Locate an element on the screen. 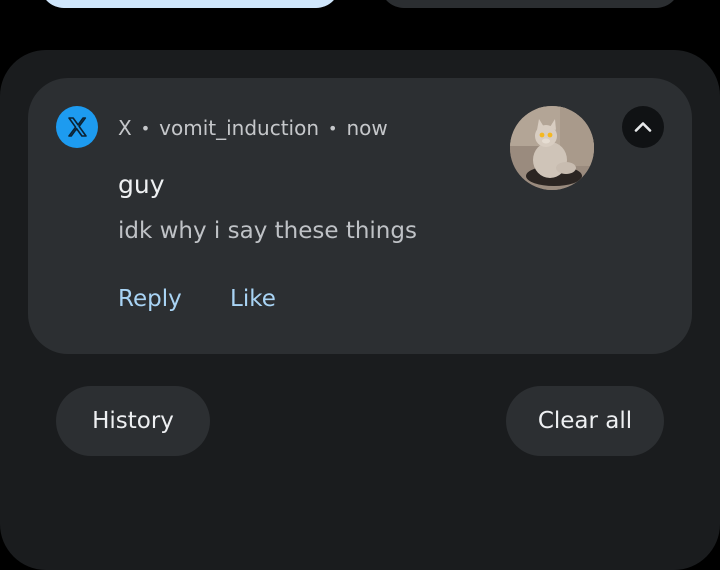 Image resolution: width=720 pixels, height=570 pixels. reply-button: Reply is located at coordinates (150, 299).